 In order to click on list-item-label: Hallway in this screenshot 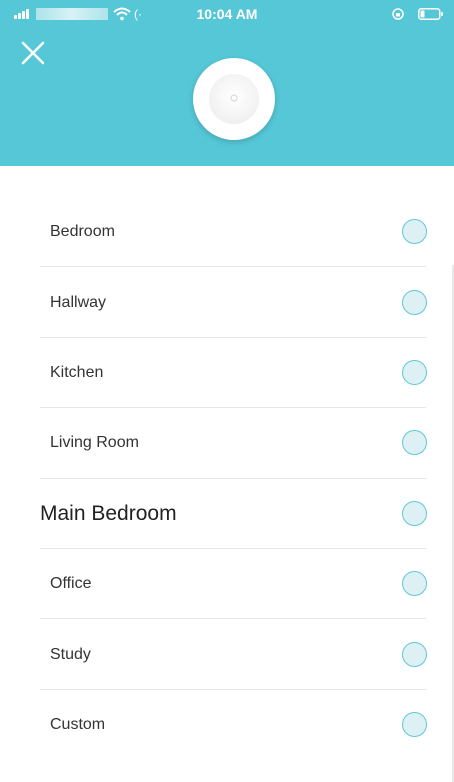, I will do `click(78, 302)`.